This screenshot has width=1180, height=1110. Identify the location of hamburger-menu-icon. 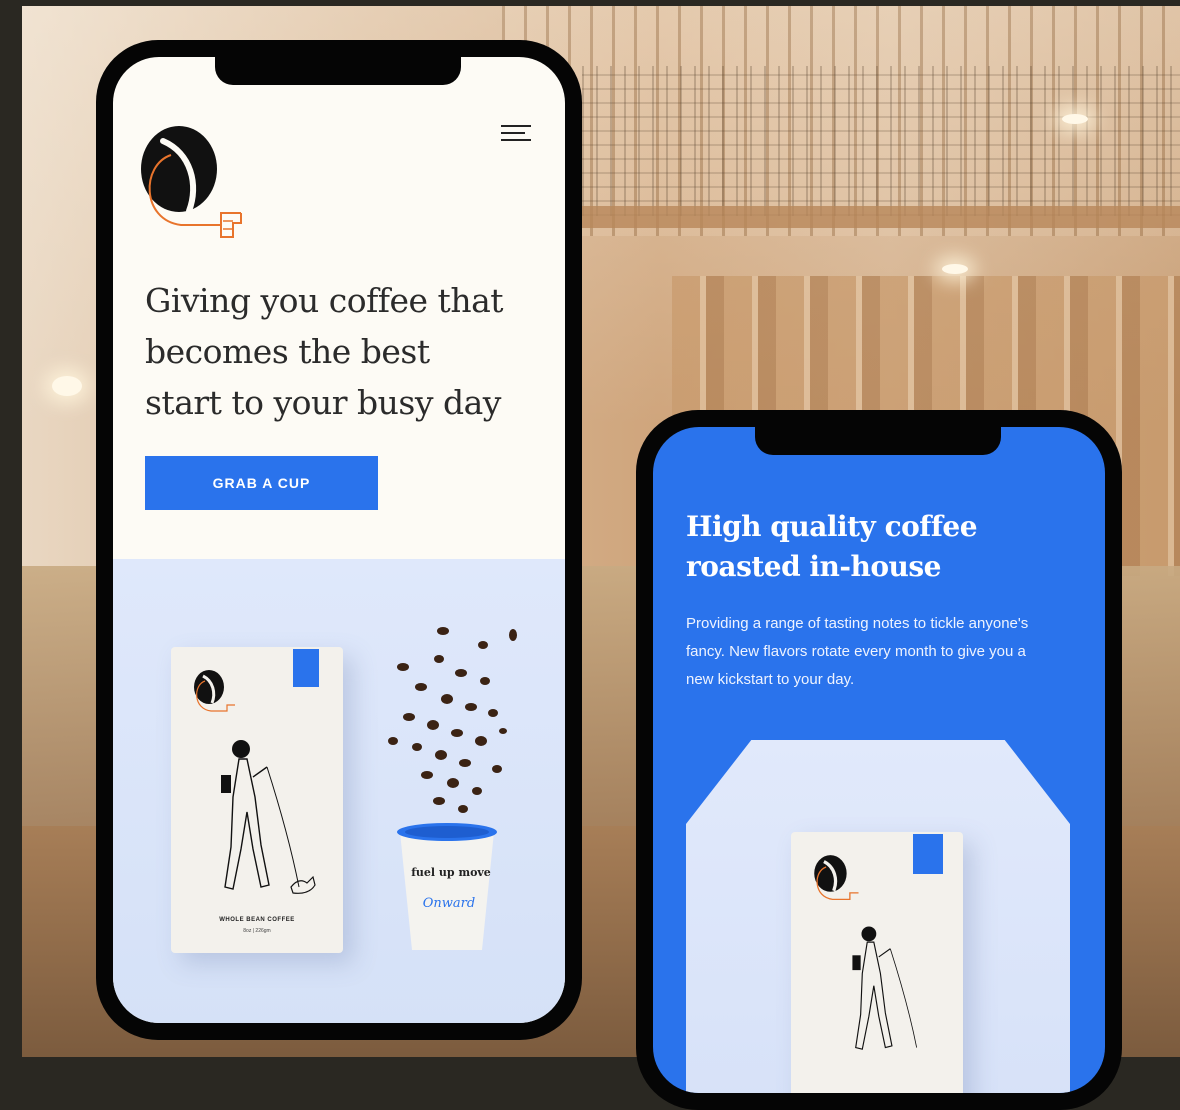
(516, 135).